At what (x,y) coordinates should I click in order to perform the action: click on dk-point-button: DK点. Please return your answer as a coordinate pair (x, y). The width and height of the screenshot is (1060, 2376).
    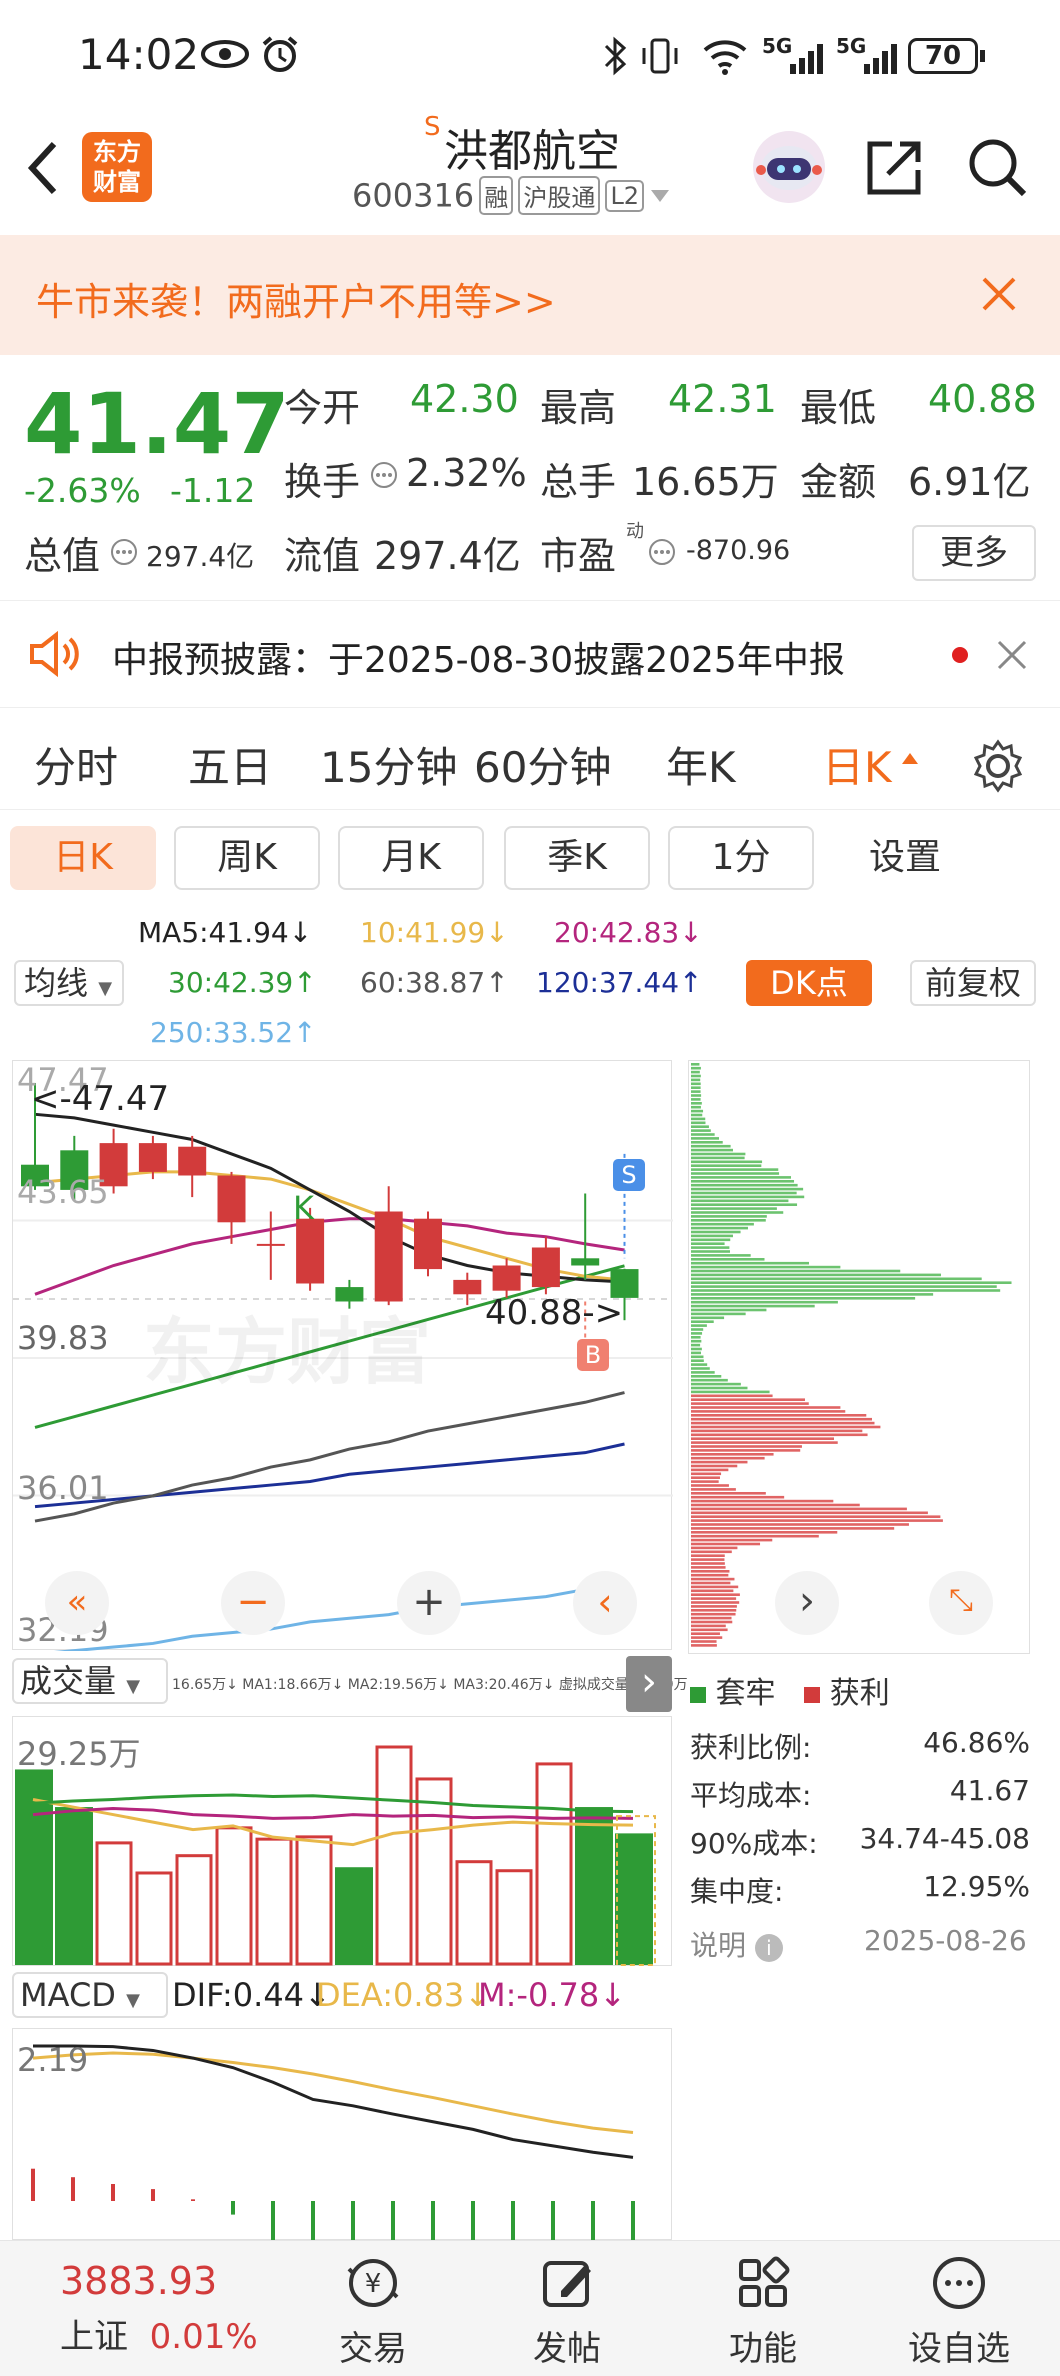
    Looking at the image, I should click on (809, 983).